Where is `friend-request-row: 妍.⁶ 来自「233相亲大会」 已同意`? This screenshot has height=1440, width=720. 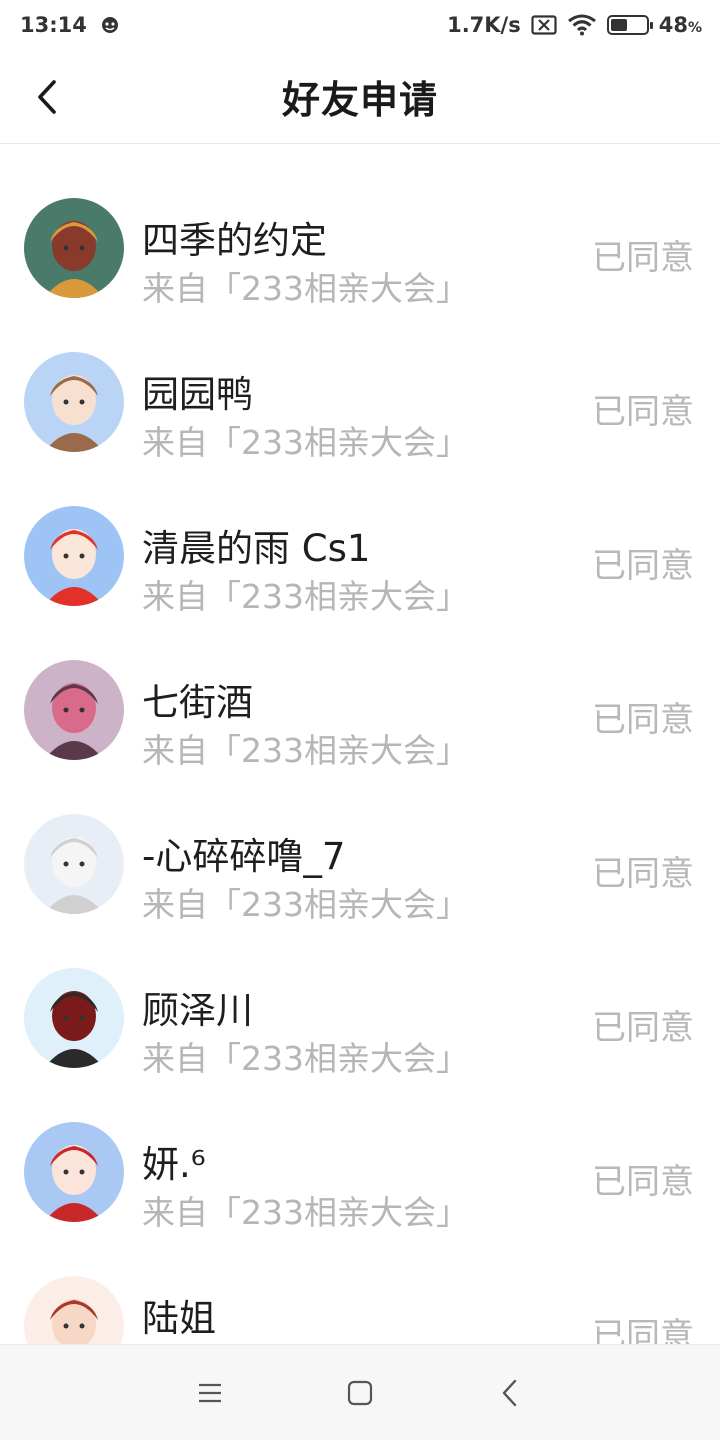
friend-request-row: 妍.⁶ 来自「233相亲大会」 已同意 is located at coordinates (360, 1171).